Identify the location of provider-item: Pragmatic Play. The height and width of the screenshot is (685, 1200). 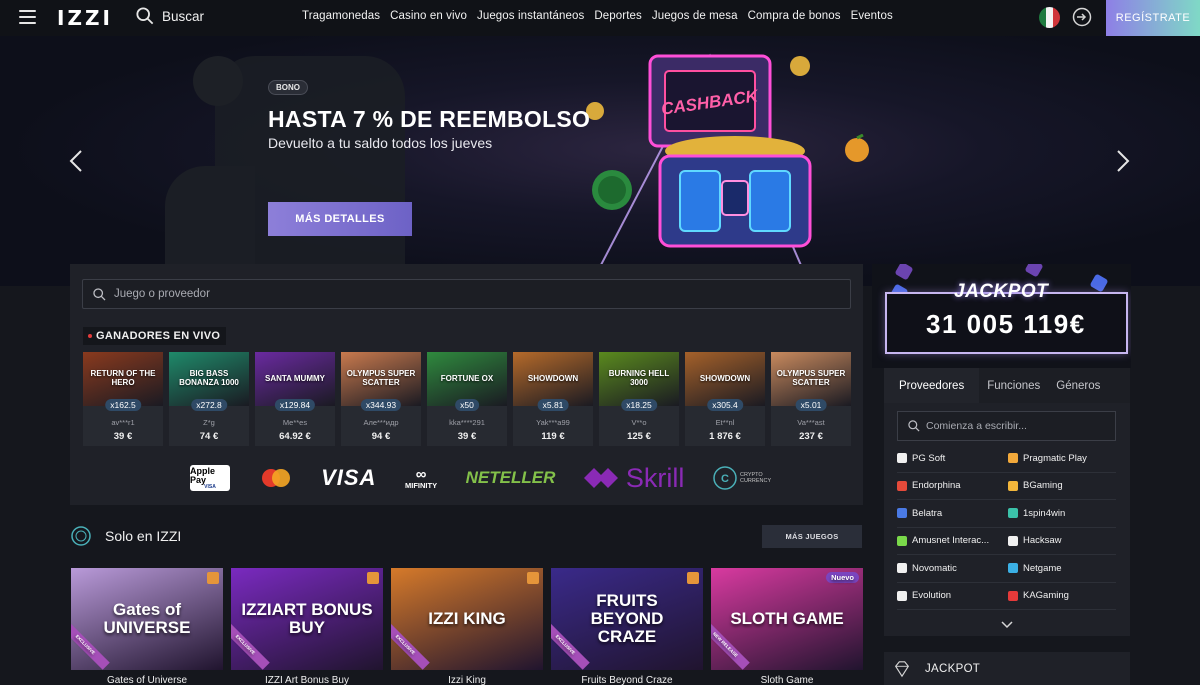
(1060, 458).